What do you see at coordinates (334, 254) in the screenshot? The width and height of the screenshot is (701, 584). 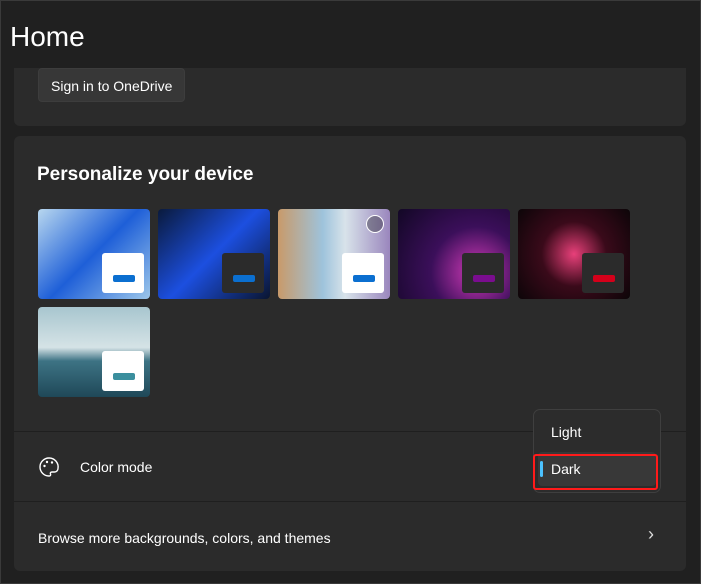 I see `theme-thumbnail-glow-flowers` at bounding box center [334, 254].